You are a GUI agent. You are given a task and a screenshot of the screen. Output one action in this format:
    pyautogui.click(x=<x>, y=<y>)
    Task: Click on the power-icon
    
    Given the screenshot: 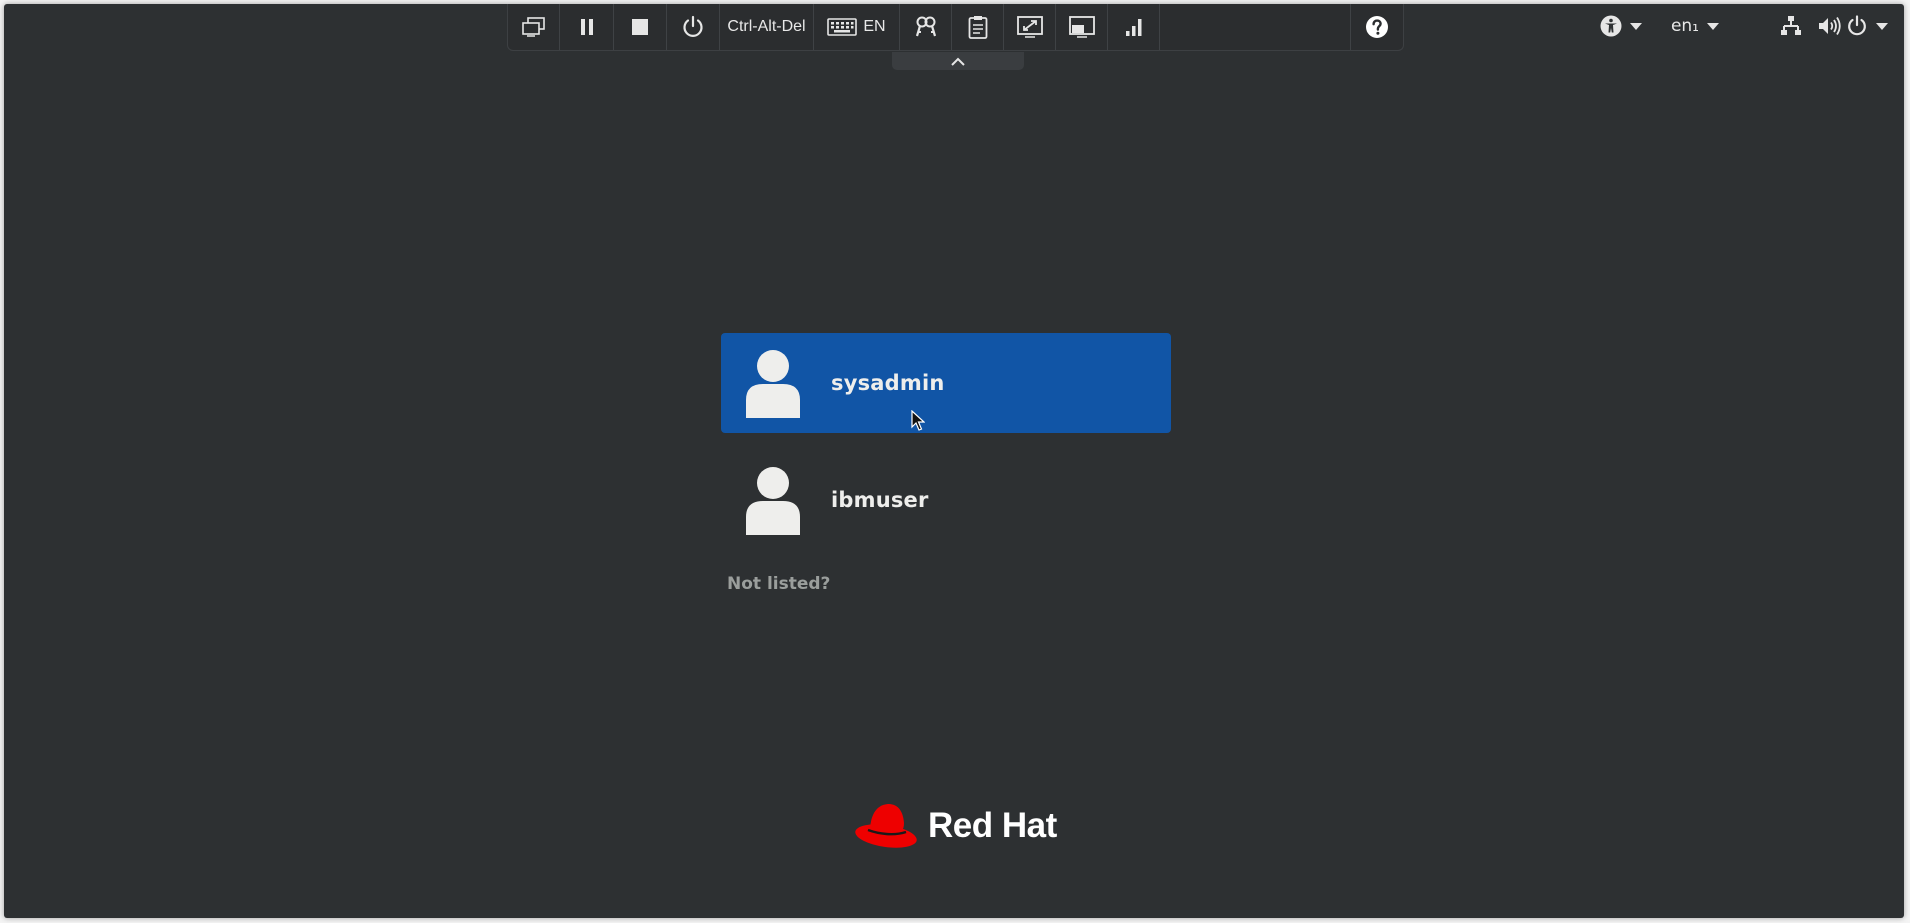 What is the action you would take?
    pyautogui.click(x=693, y=27)
    